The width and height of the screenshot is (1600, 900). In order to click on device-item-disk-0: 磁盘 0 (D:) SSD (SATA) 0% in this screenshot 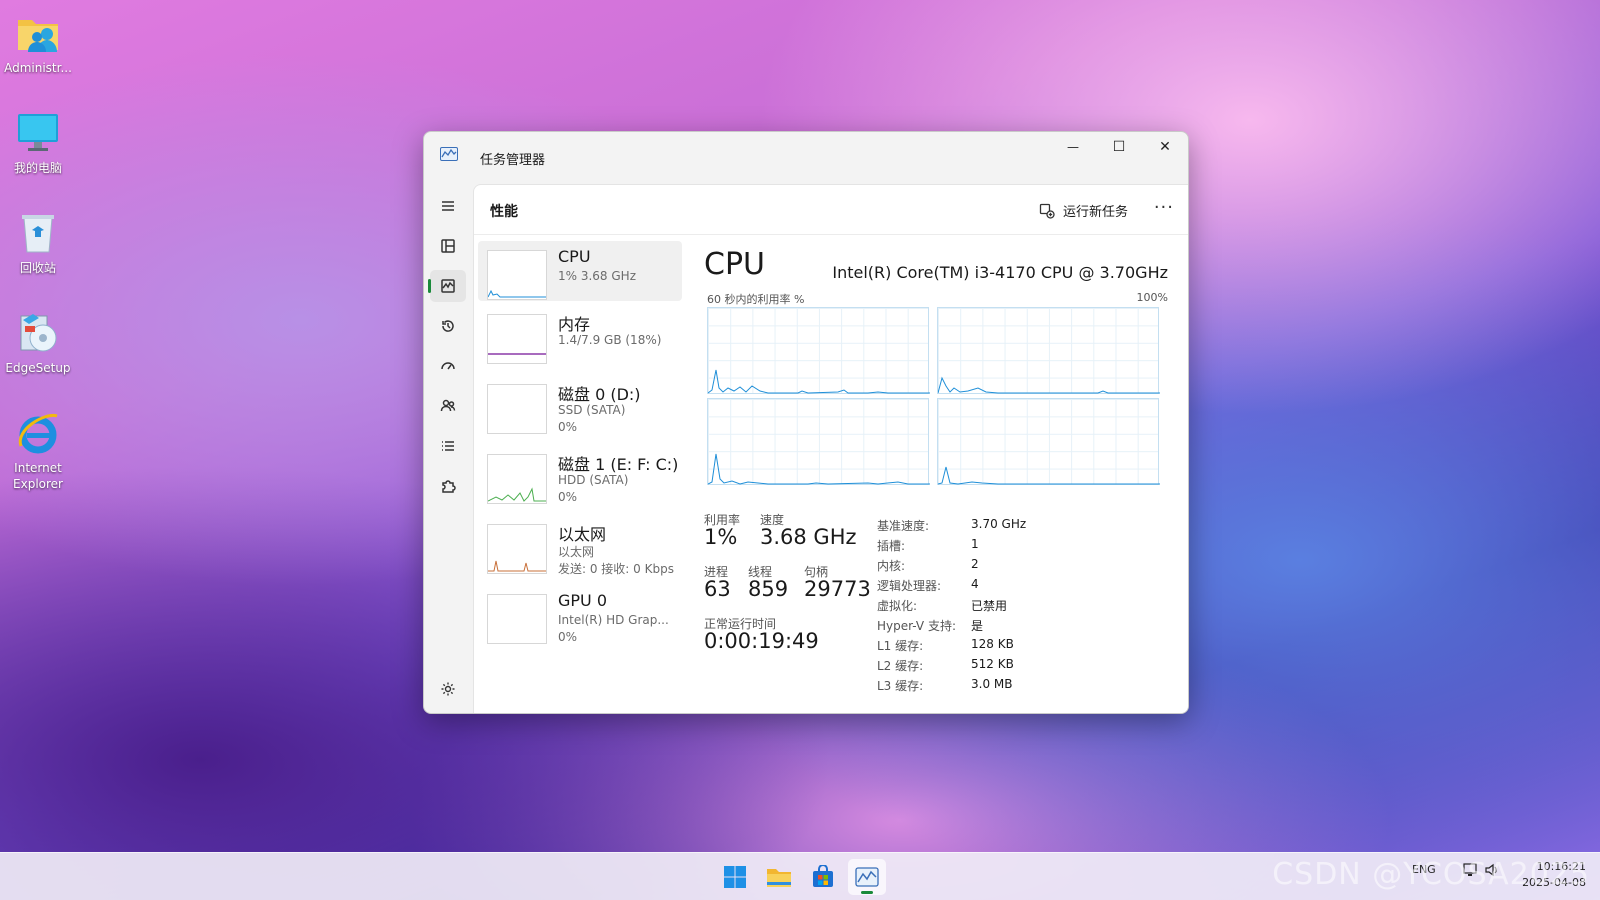, I will do `click(580, 410)`.